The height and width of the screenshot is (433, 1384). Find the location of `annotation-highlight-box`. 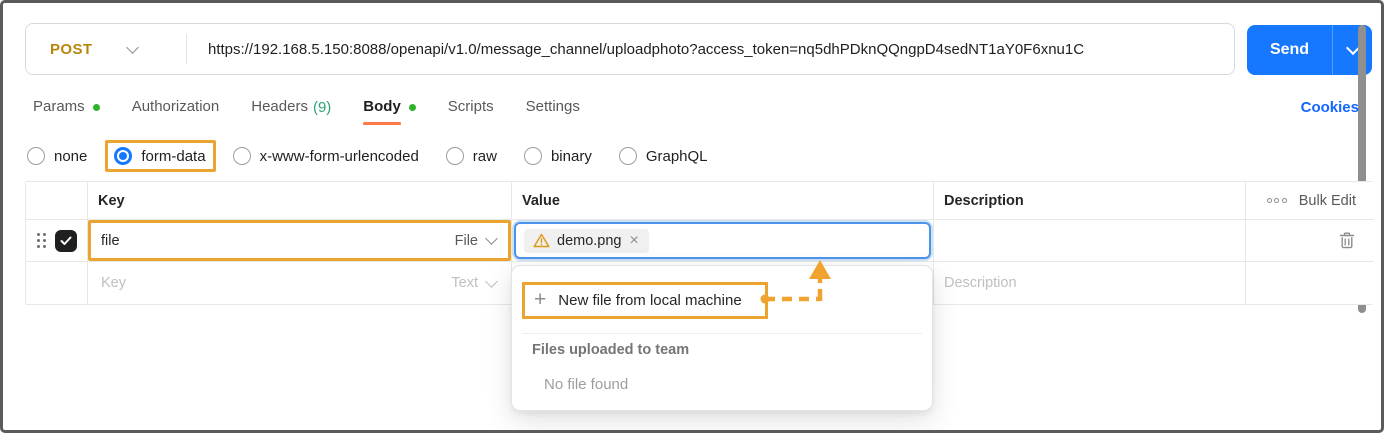

annotation-highlight-box is located at coordinates (299, 240).